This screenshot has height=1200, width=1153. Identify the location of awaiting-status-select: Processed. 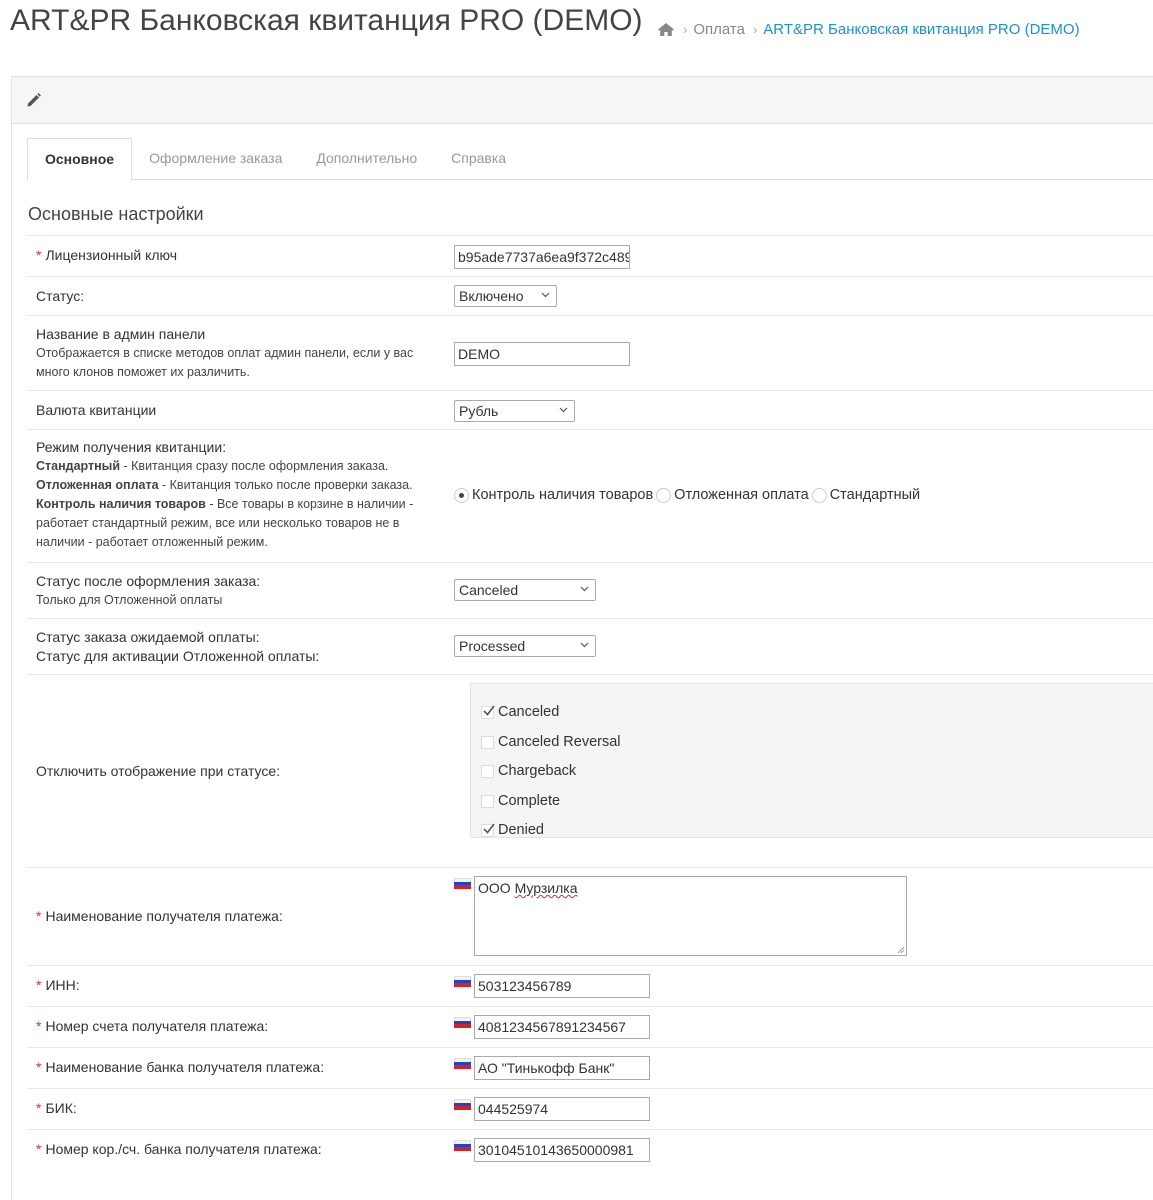
(525, 646).